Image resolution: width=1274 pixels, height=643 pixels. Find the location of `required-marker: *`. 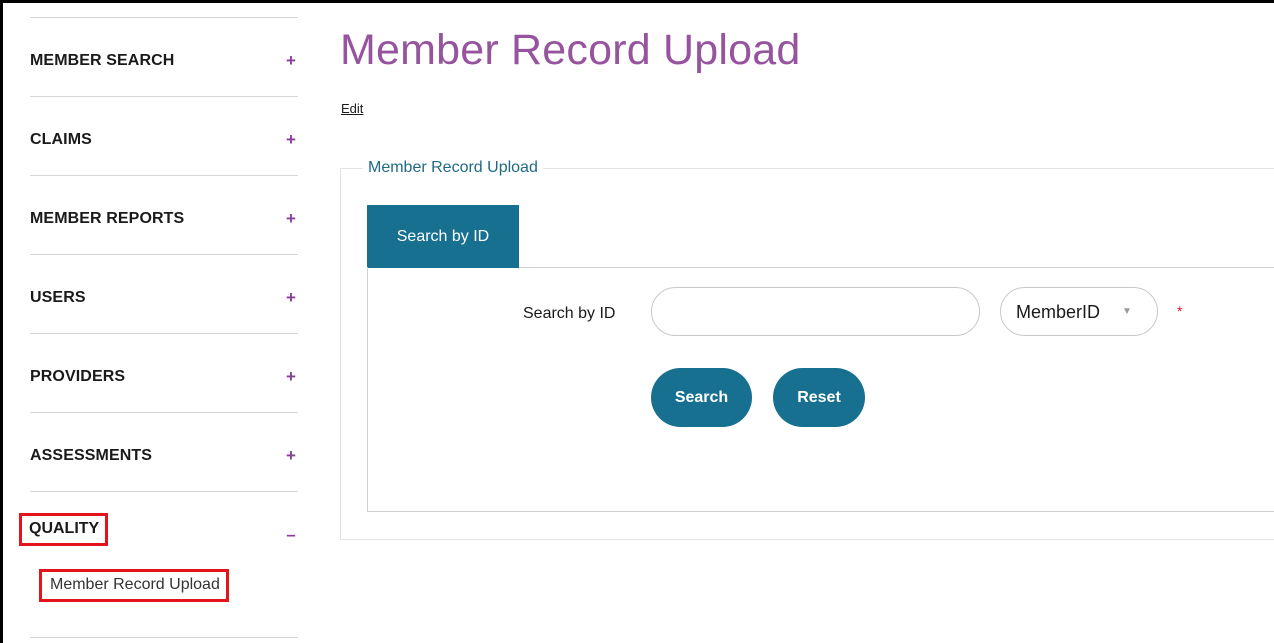

required-marker: * is located at coordinates (1180, 311).